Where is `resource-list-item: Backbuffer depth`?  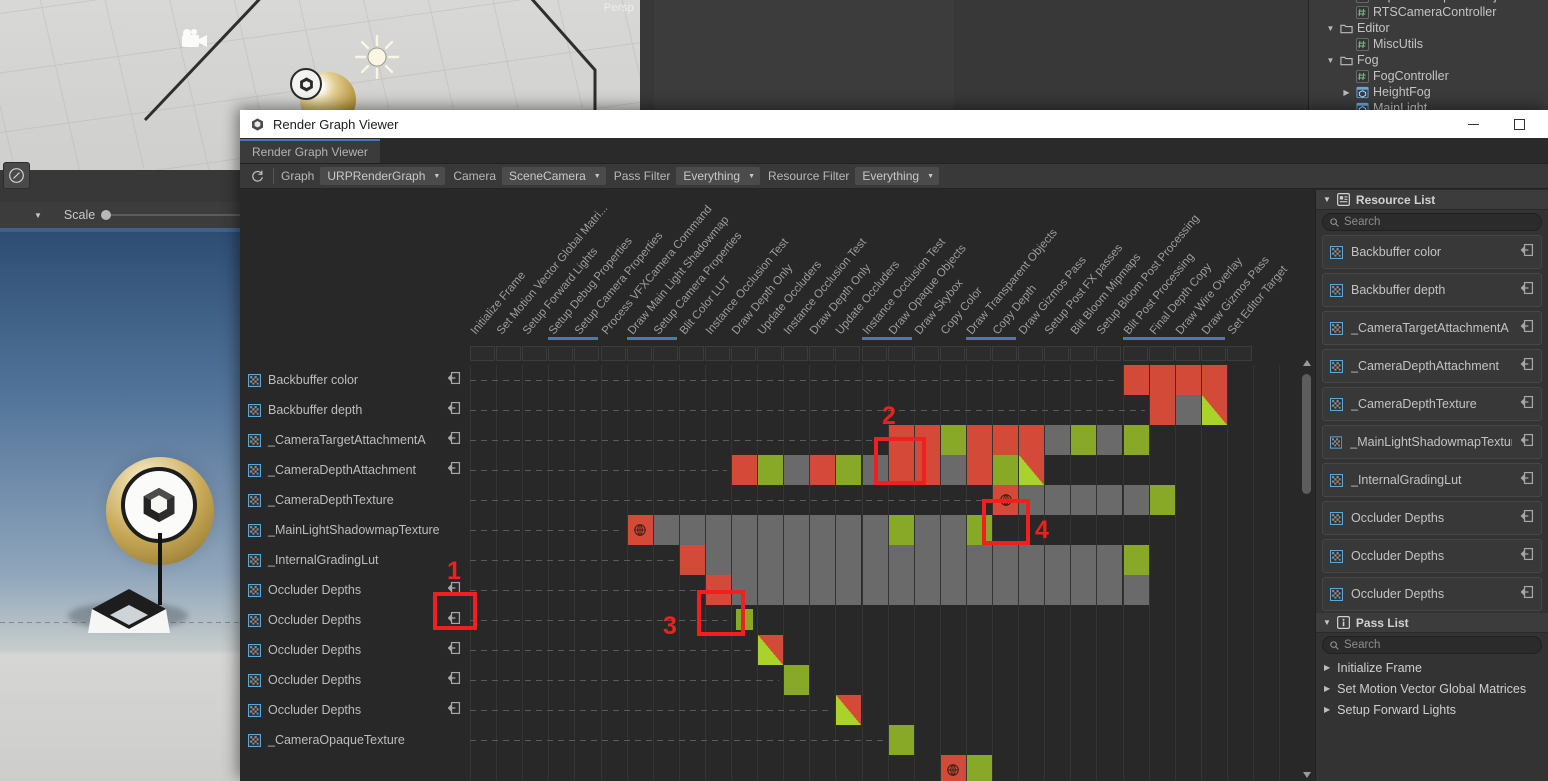 resource-list-item: Backbuffer depth is located at coordinates (1432, 290).